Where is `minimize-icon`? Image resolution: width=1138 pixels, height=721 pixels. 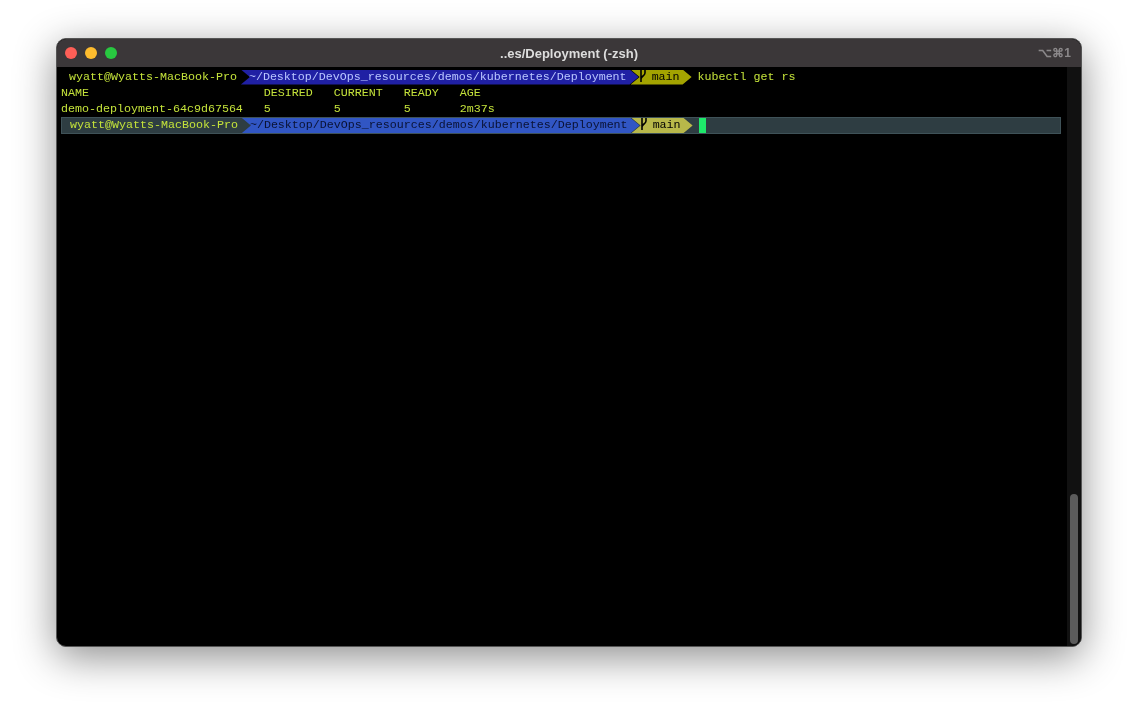
minimize-icon is located at coordinates (91, 53).